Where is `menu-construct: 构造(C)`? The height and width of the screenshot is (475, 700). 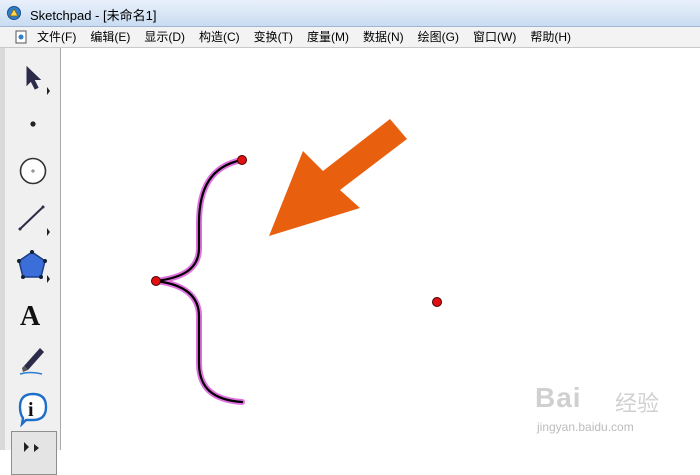 menu-construct: 构造(C) is located at coordinates (219, 37).